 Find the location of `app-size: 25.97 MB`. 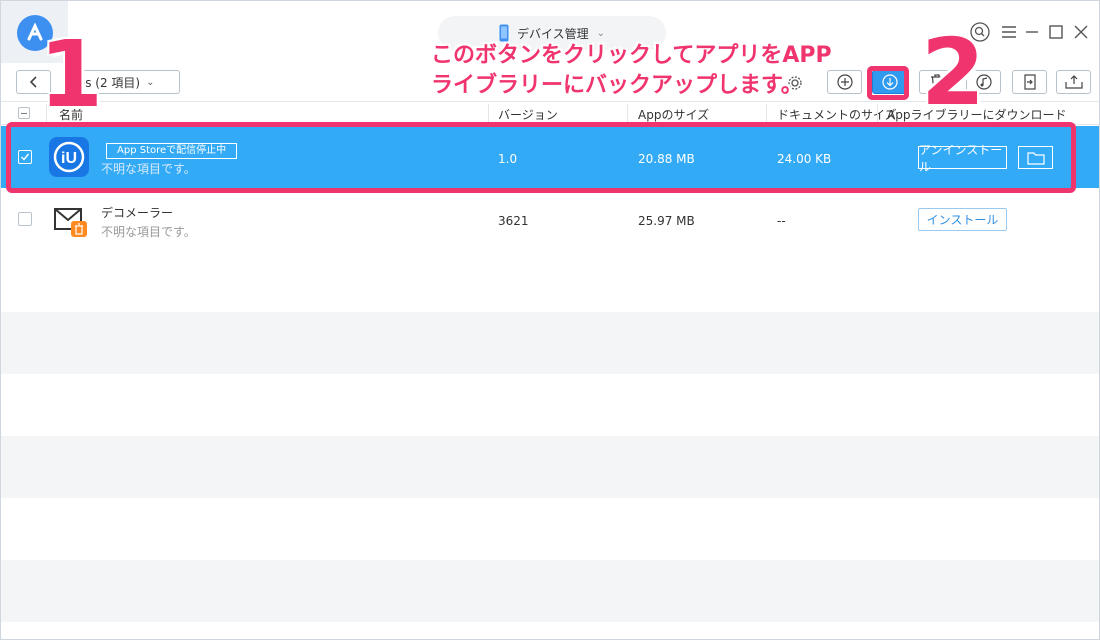

app-size: 25.97 MB is located at coordinates (666, 221).